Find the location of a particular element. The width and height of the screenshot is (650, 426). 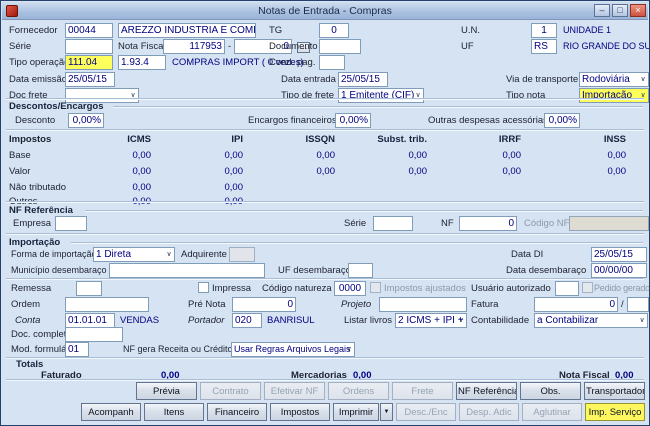

imp-servico-button: Imp. Serviço is located at coordinates (615, 412).